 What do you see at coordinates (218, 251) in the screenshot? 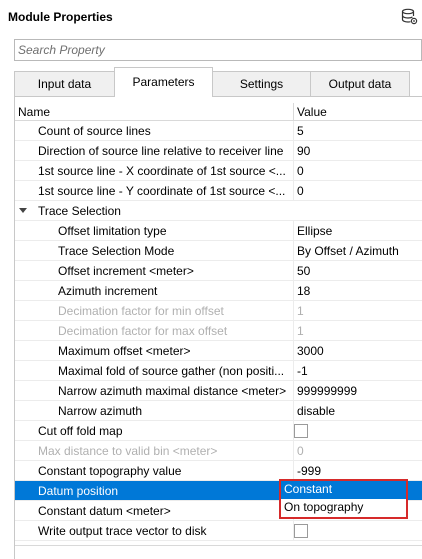
I see `property-row: Trace Selection Mode By Offset / Azimuth` at bounding box center [218, 251].